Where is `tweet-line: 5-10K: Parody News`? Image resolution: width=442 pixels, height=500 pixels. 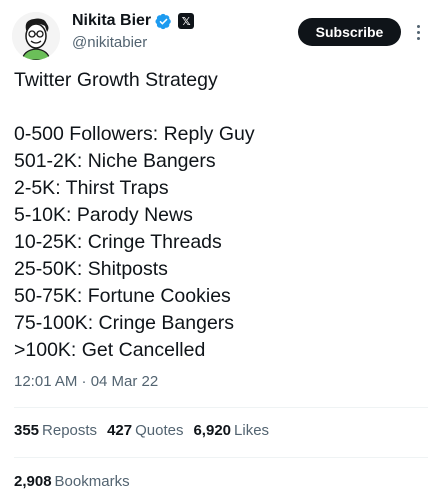
tweet-line: 5-10K: Parody News is located at coordinates (103, 215).